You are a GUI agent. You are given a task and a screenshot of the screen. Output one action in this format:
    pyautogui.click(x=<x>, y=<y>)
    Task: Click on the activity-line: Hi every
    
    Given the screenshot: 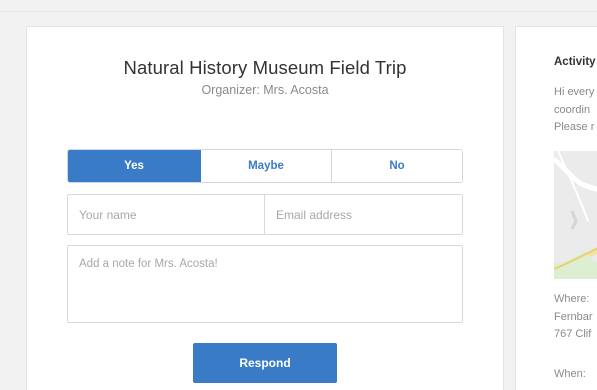 What is the action you would take?
    pyautogui.click(x=574, y=92)
    